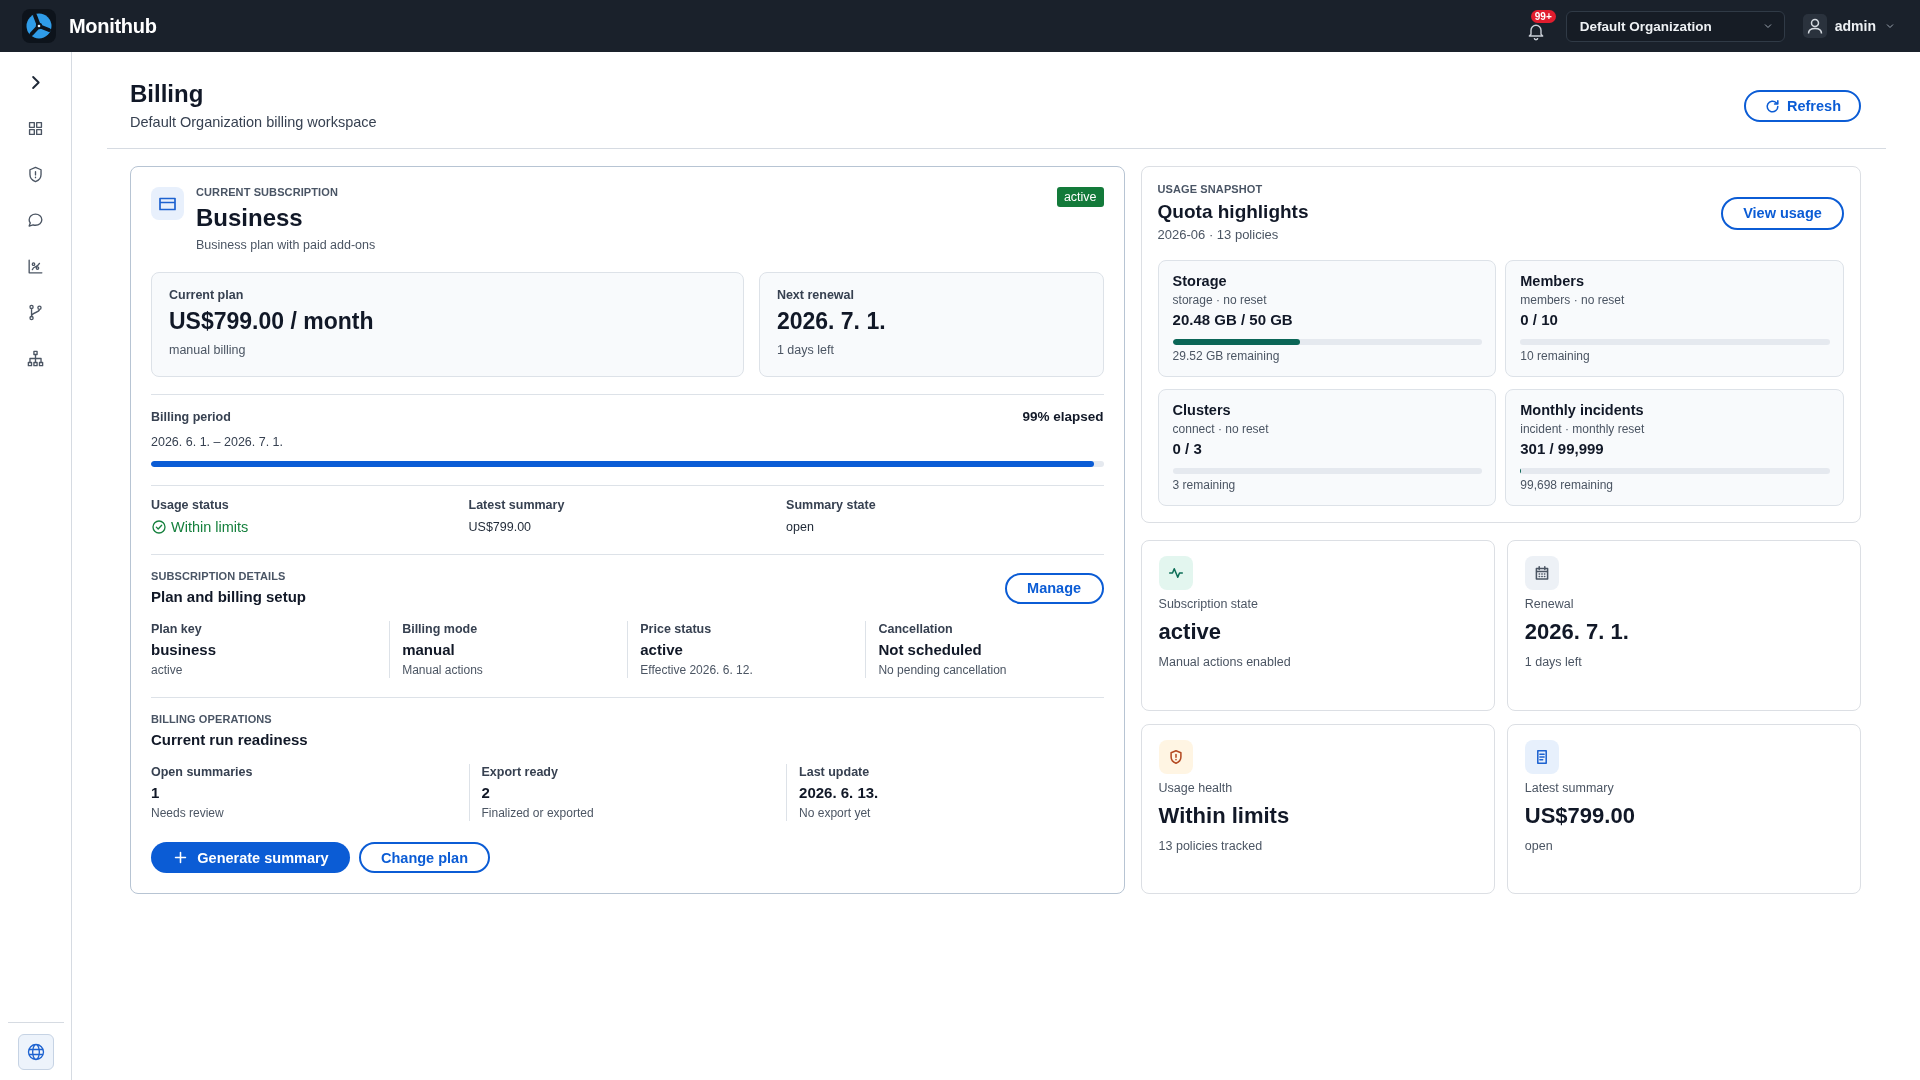  What do you see at coordinates (156, 793) in the screenshot?
I see `field-value: 1` at bounding box center [156, 793].